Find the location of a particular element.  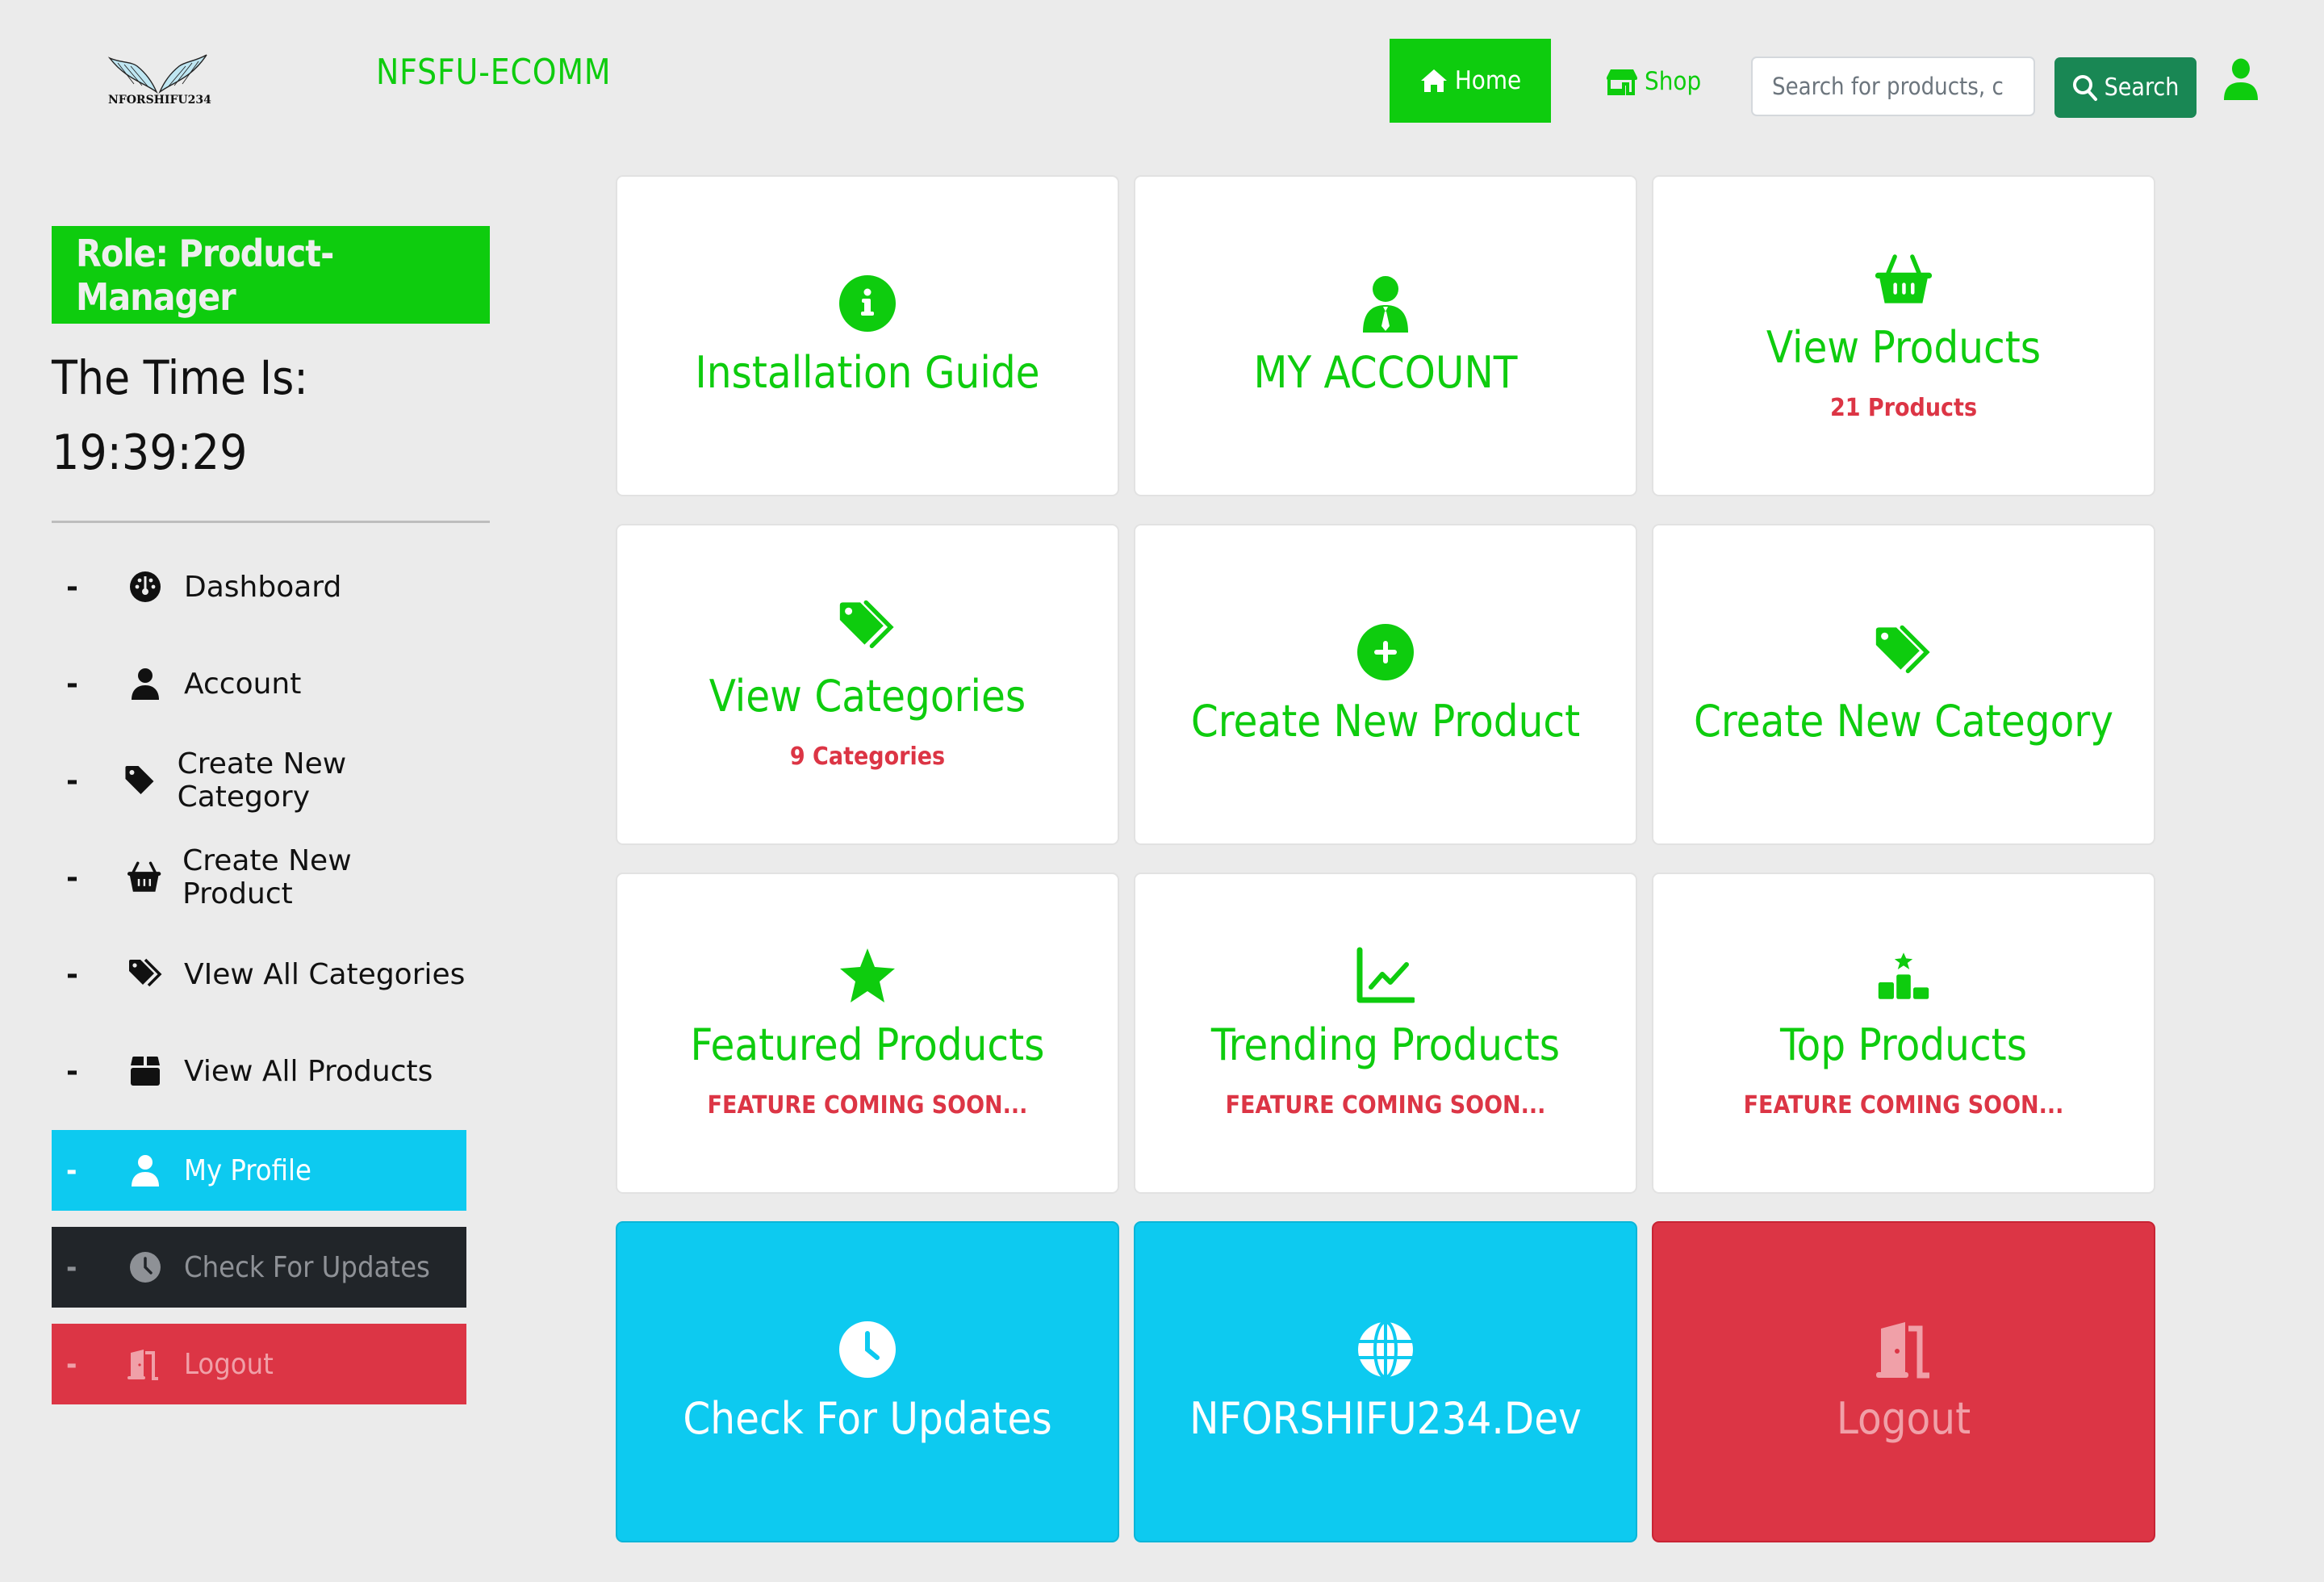

card-installation-guide: Installation Guide is located at coordinates (867, 335).